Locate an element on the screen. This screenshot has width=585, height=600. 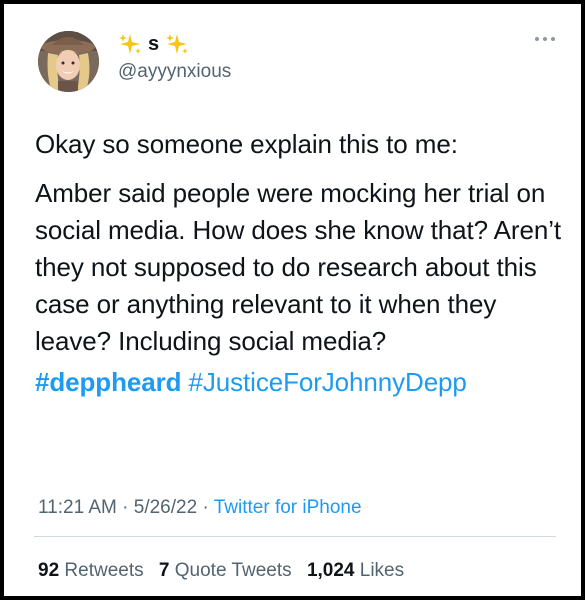
display-name: s is located at coordinates (153, 44).